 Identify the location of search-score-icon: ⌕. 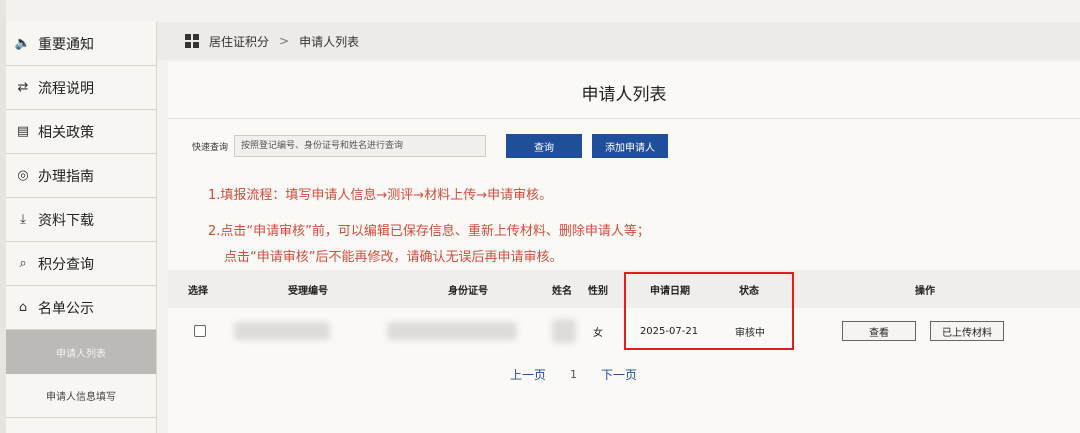
(23, 263).